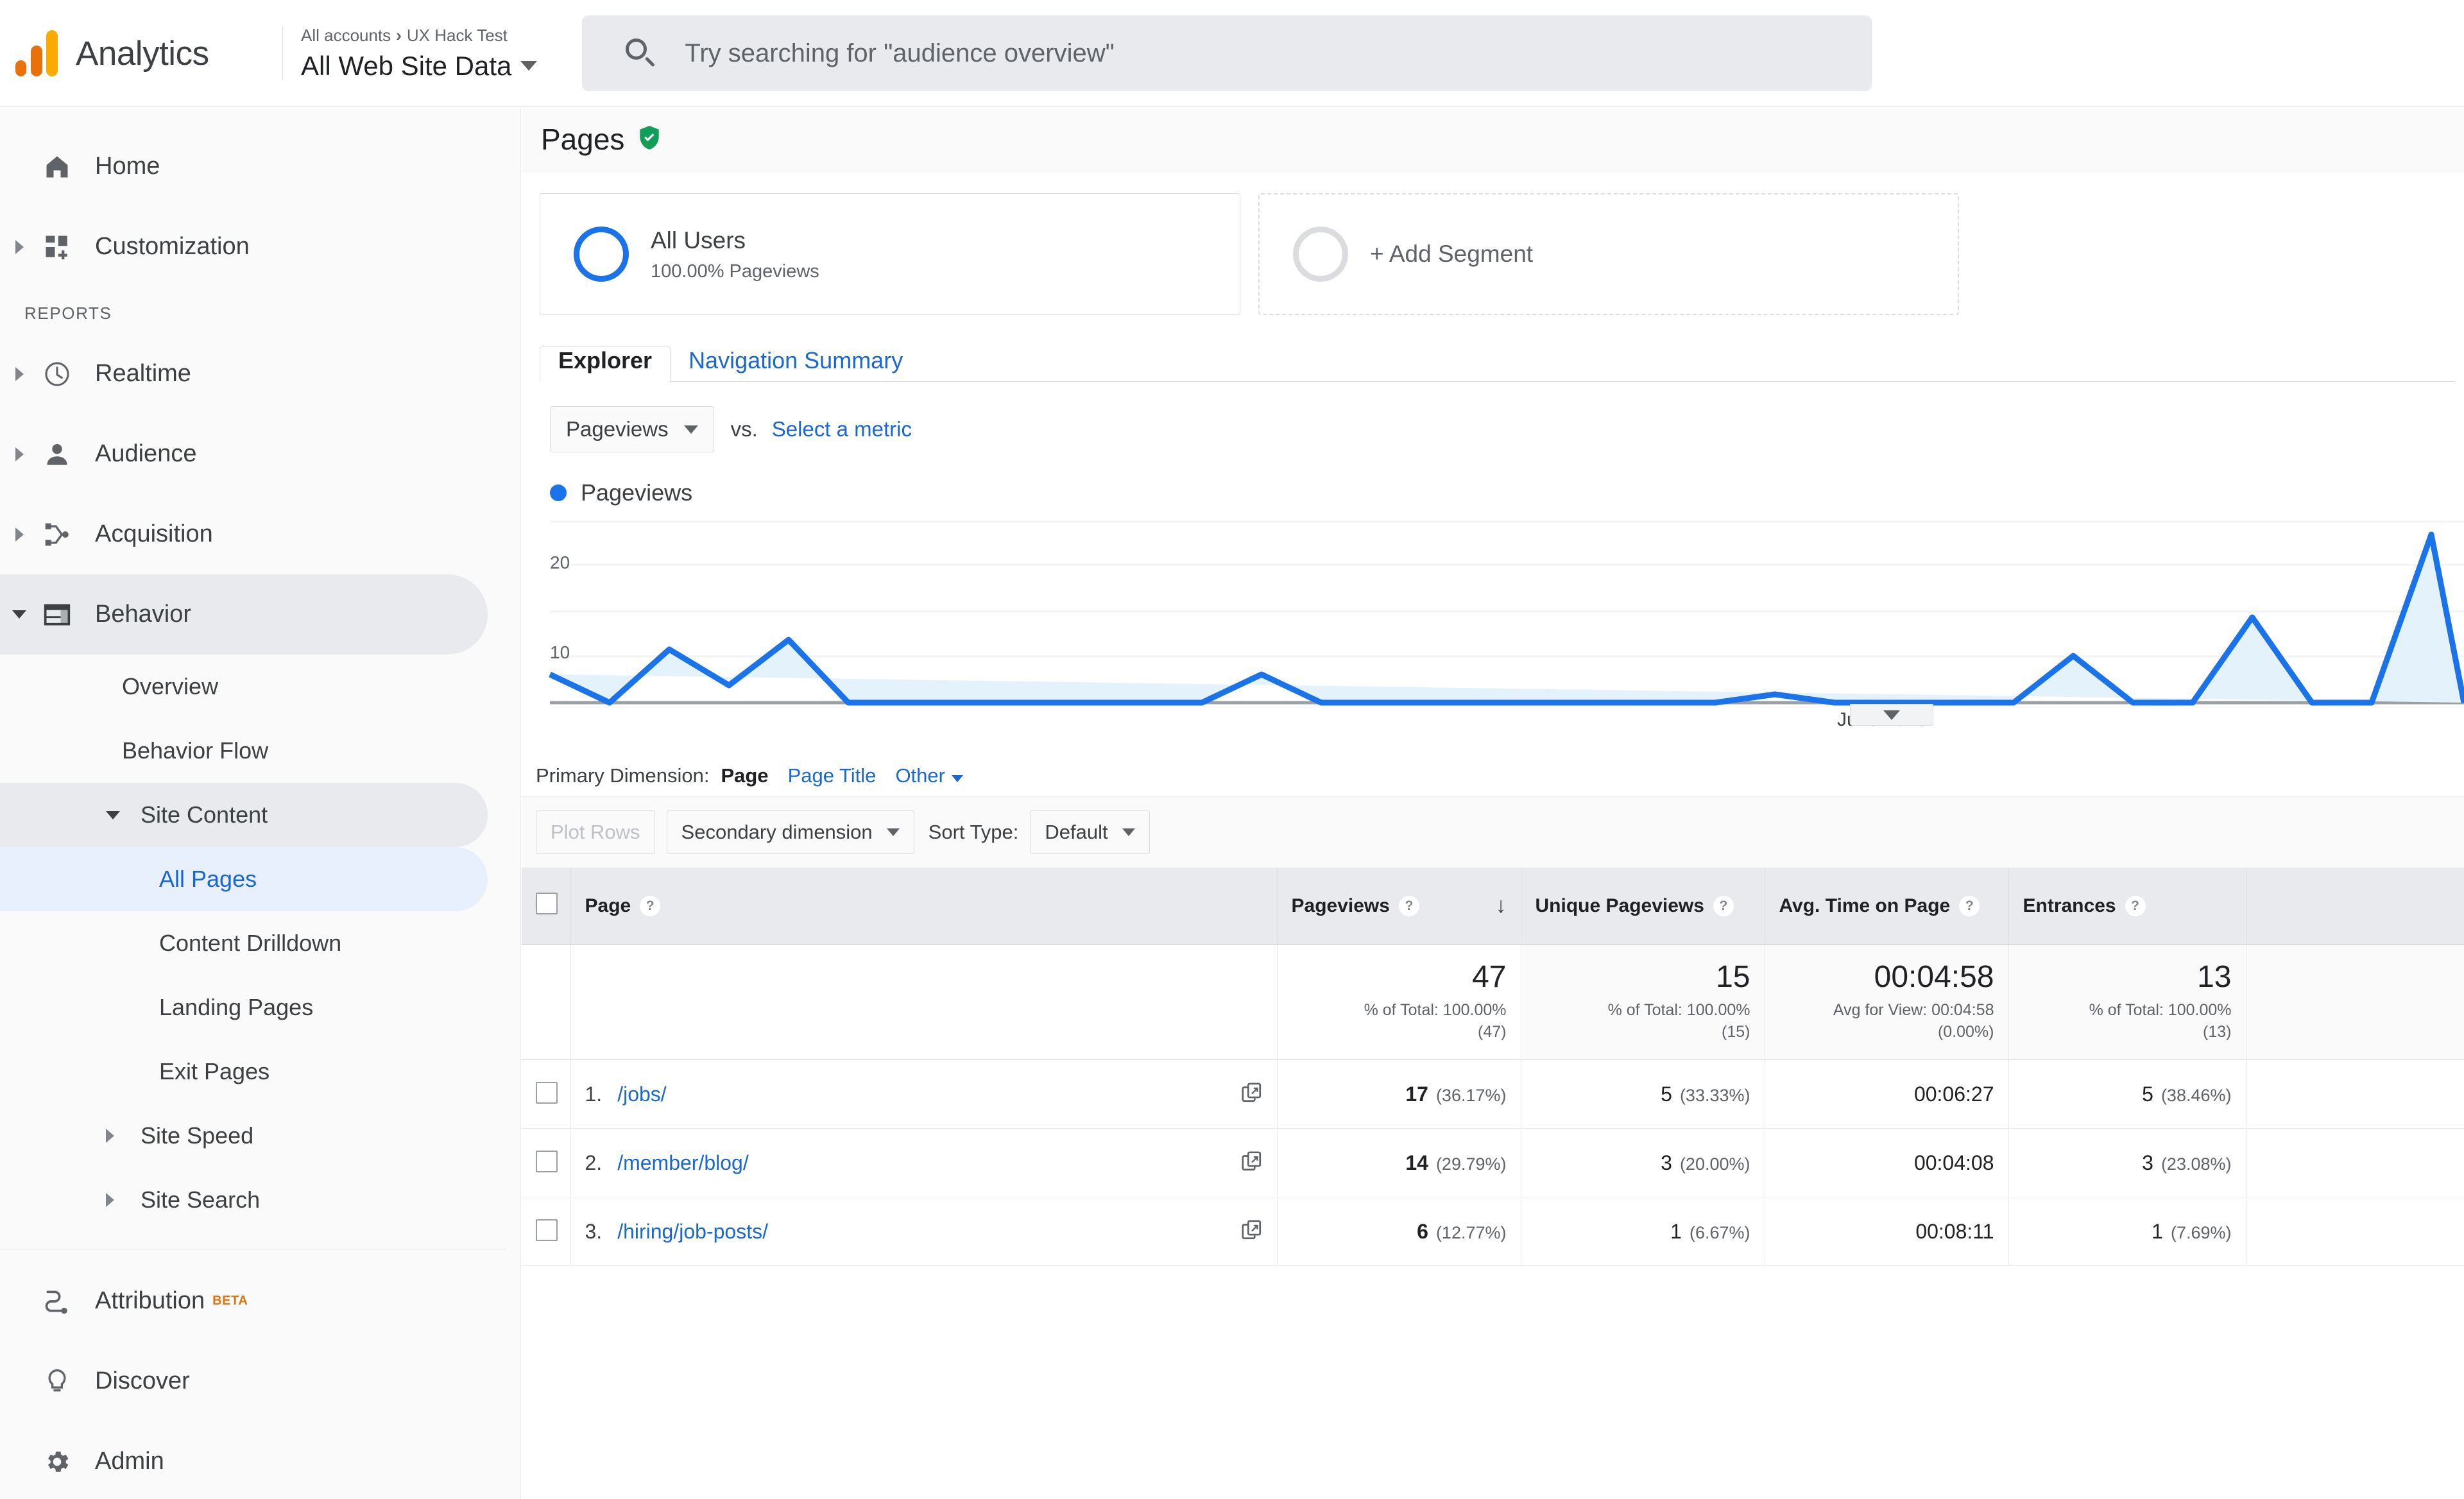 The width and height of the screenshot is (2464, 1499). Describe the element at coordinates (244, 614) in the screenshot. I see `sidebar-item-behavior: Behavior` at that location.